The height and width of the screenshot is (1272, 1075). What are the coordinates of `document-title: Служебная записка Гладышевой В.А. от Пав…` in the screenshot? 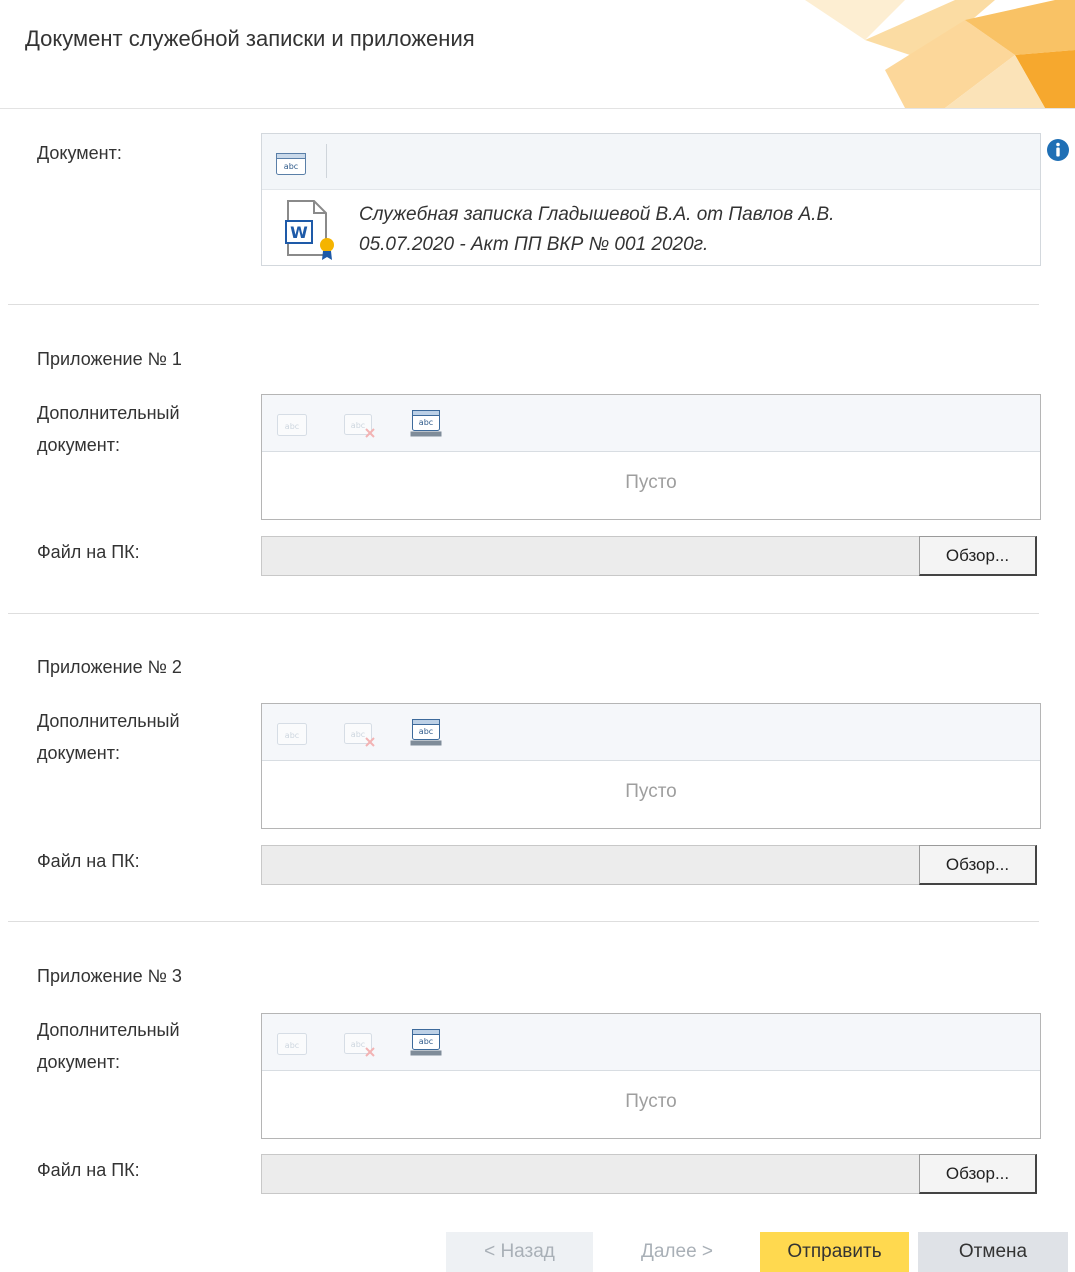 It's located at (596, 230).